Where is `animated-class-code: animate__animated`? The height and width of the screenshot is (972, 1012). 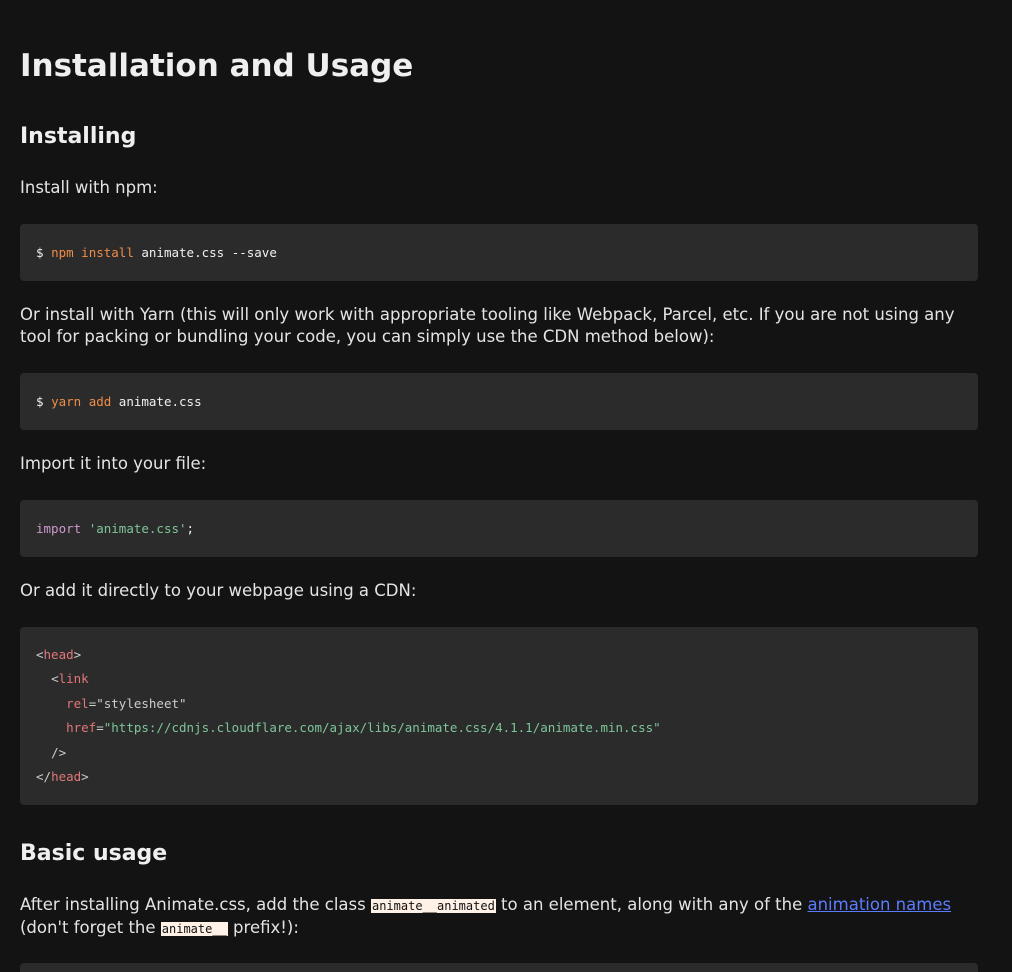
animated-class-code: animate__animated is located at coordinates (433, 906).